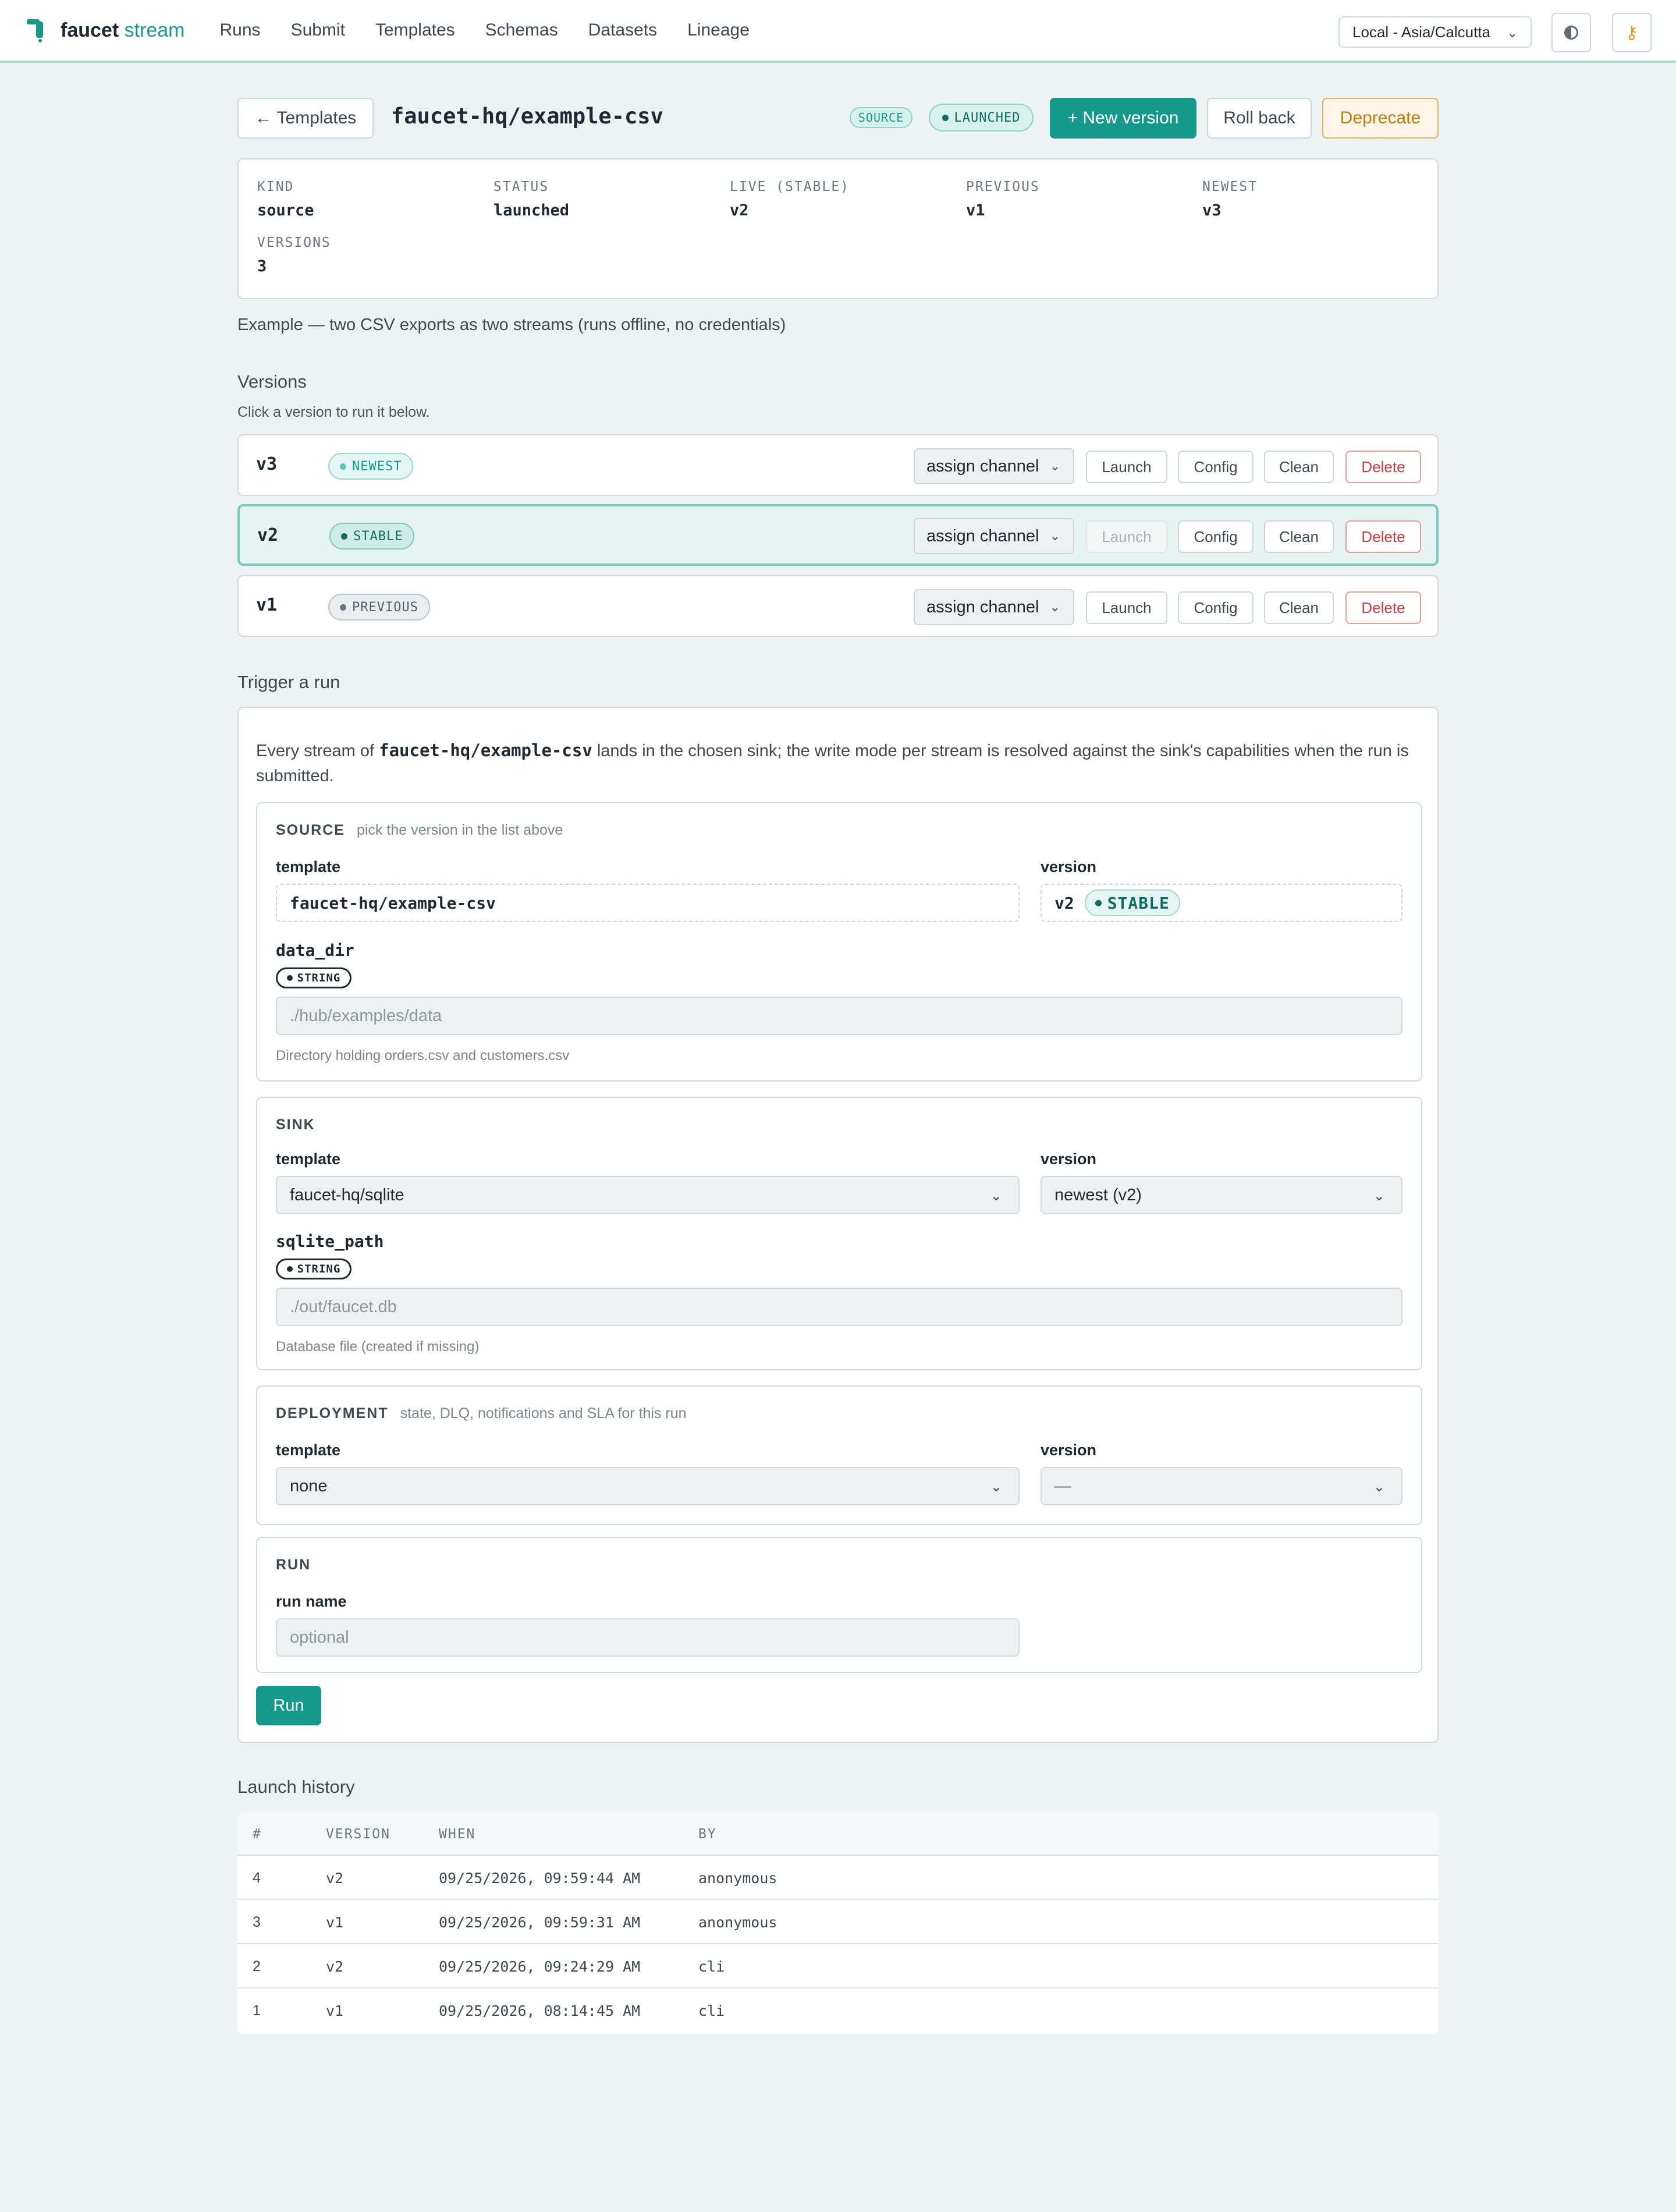 This screenshot has width=1676, height=2212. What do you see at coordinates (838, 1966) in the screenshot?
I see `table-row: 2 v2 09/25/2026, 09:24:29 AM cli` at bounding box center [838, 1966].